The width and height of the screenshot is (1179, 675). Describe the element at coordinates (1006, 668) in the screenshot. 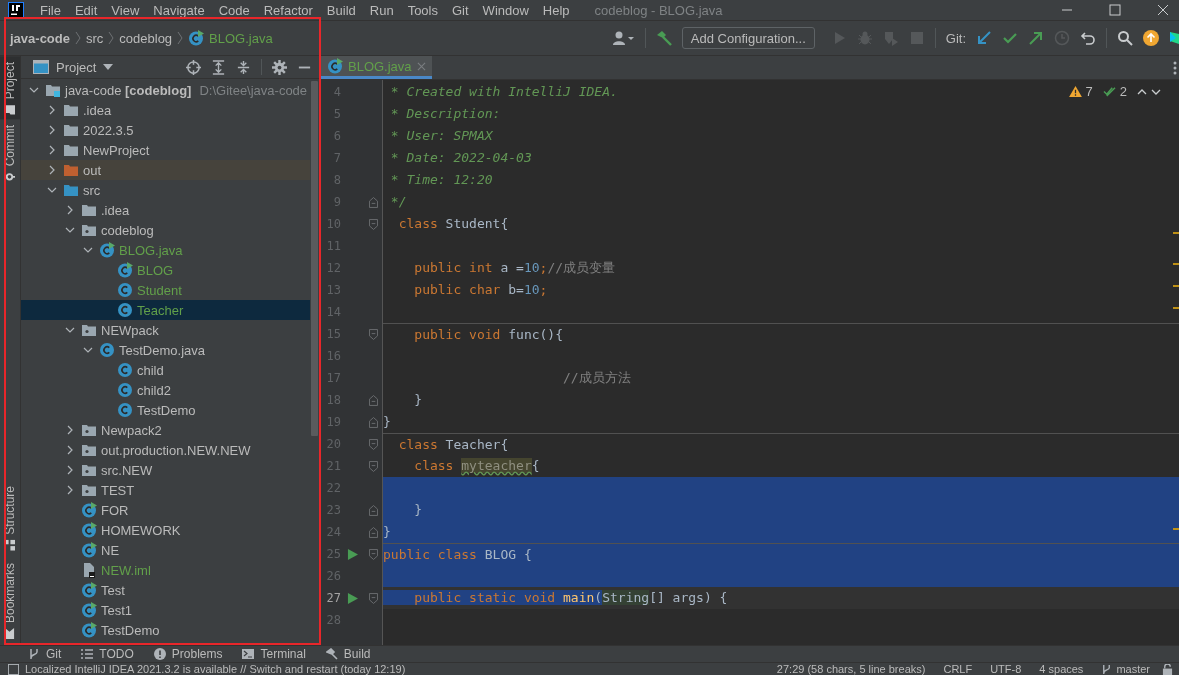

I see `file-encoding: UTF-8` at that location.